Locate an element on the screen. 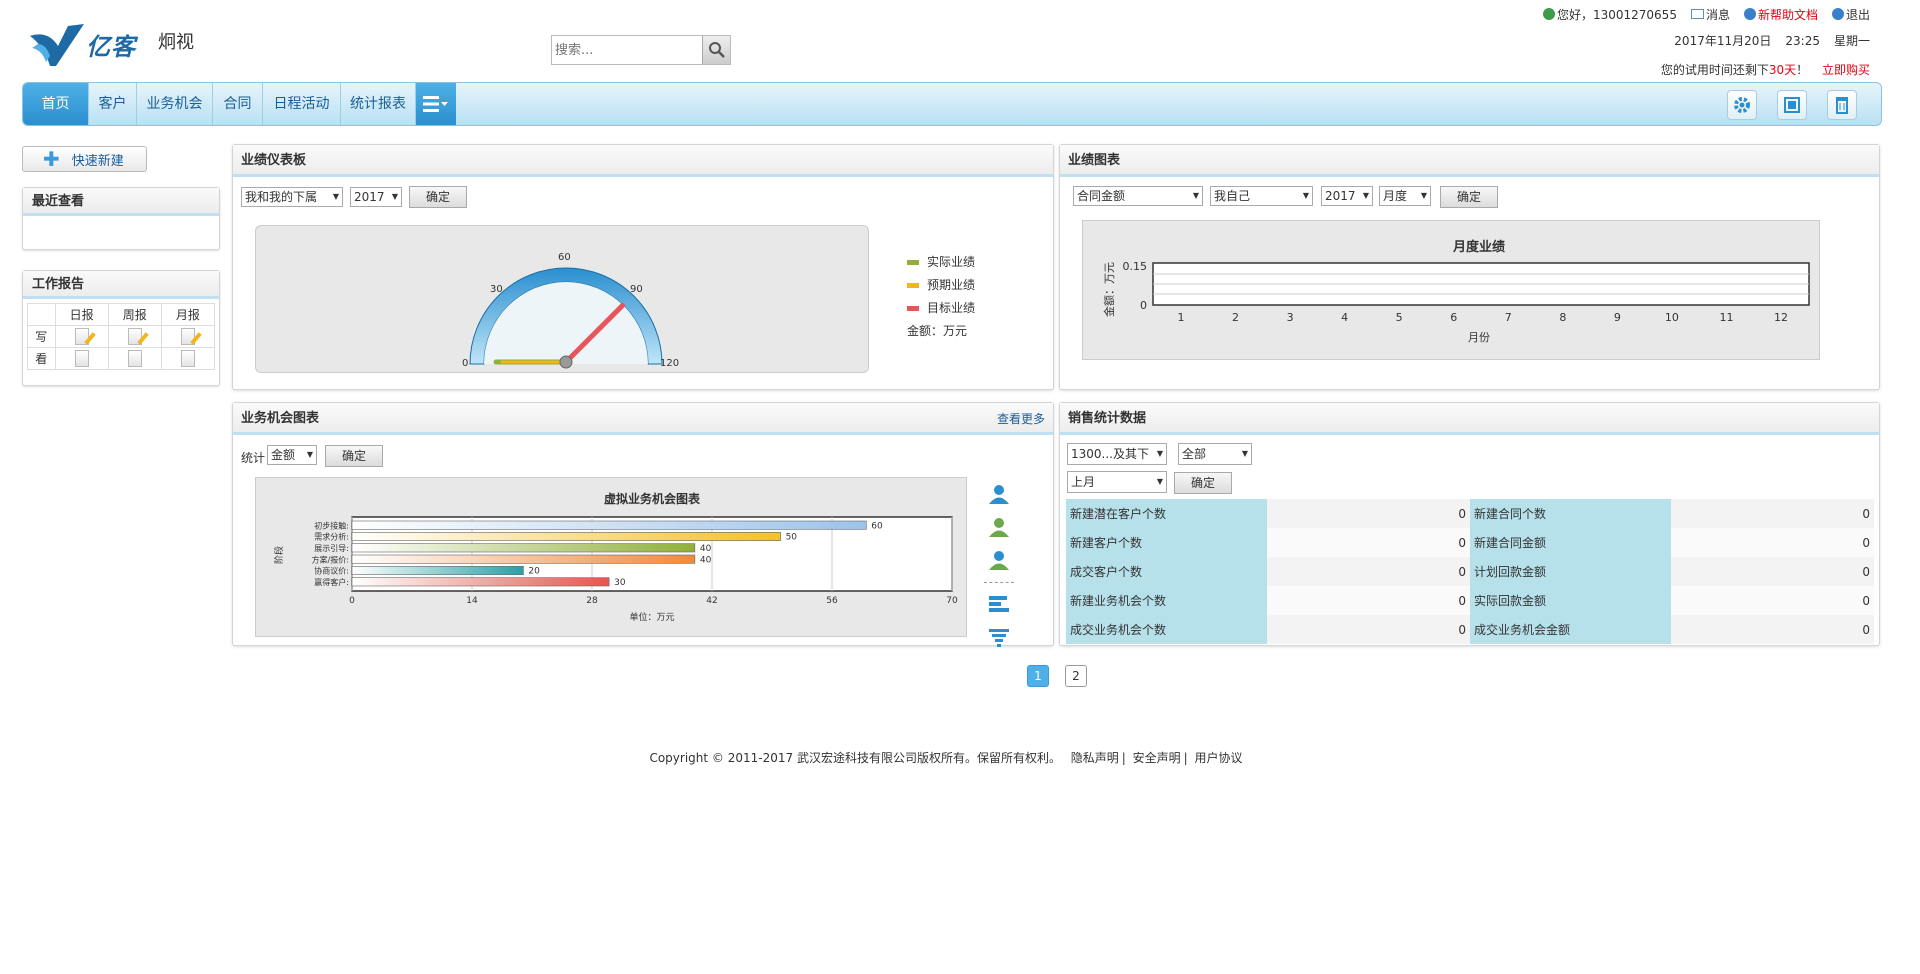  report-col-monthly: 月报 is located at coordinates (188, 314).